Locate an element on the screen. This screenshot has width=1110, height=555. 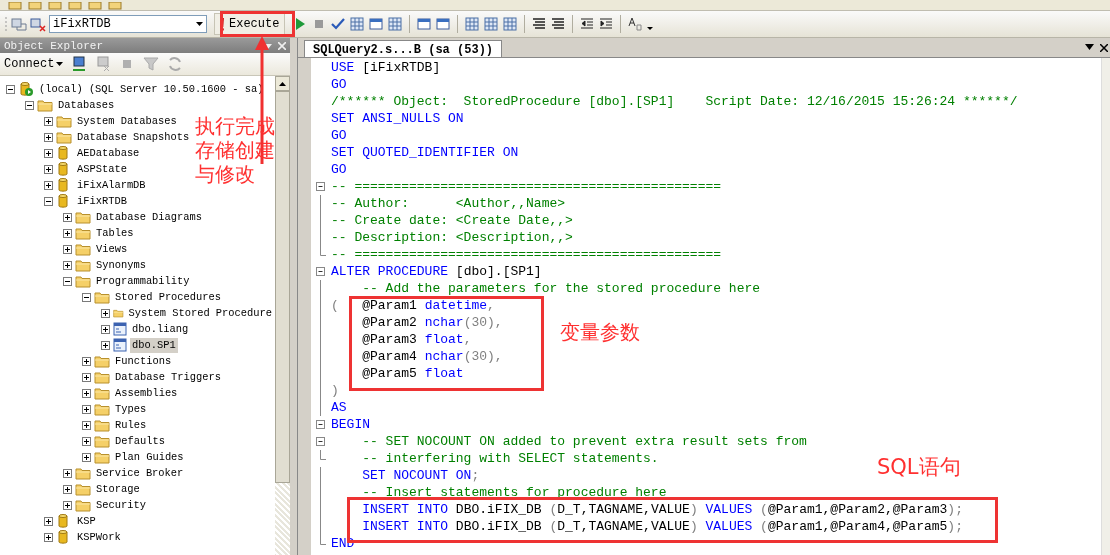
tree-item: Defaults is located at coordinates (140, 441).